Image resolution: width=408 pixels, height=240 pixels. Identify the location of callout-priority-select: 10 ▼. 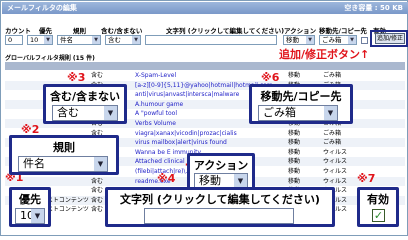
(30, 216).